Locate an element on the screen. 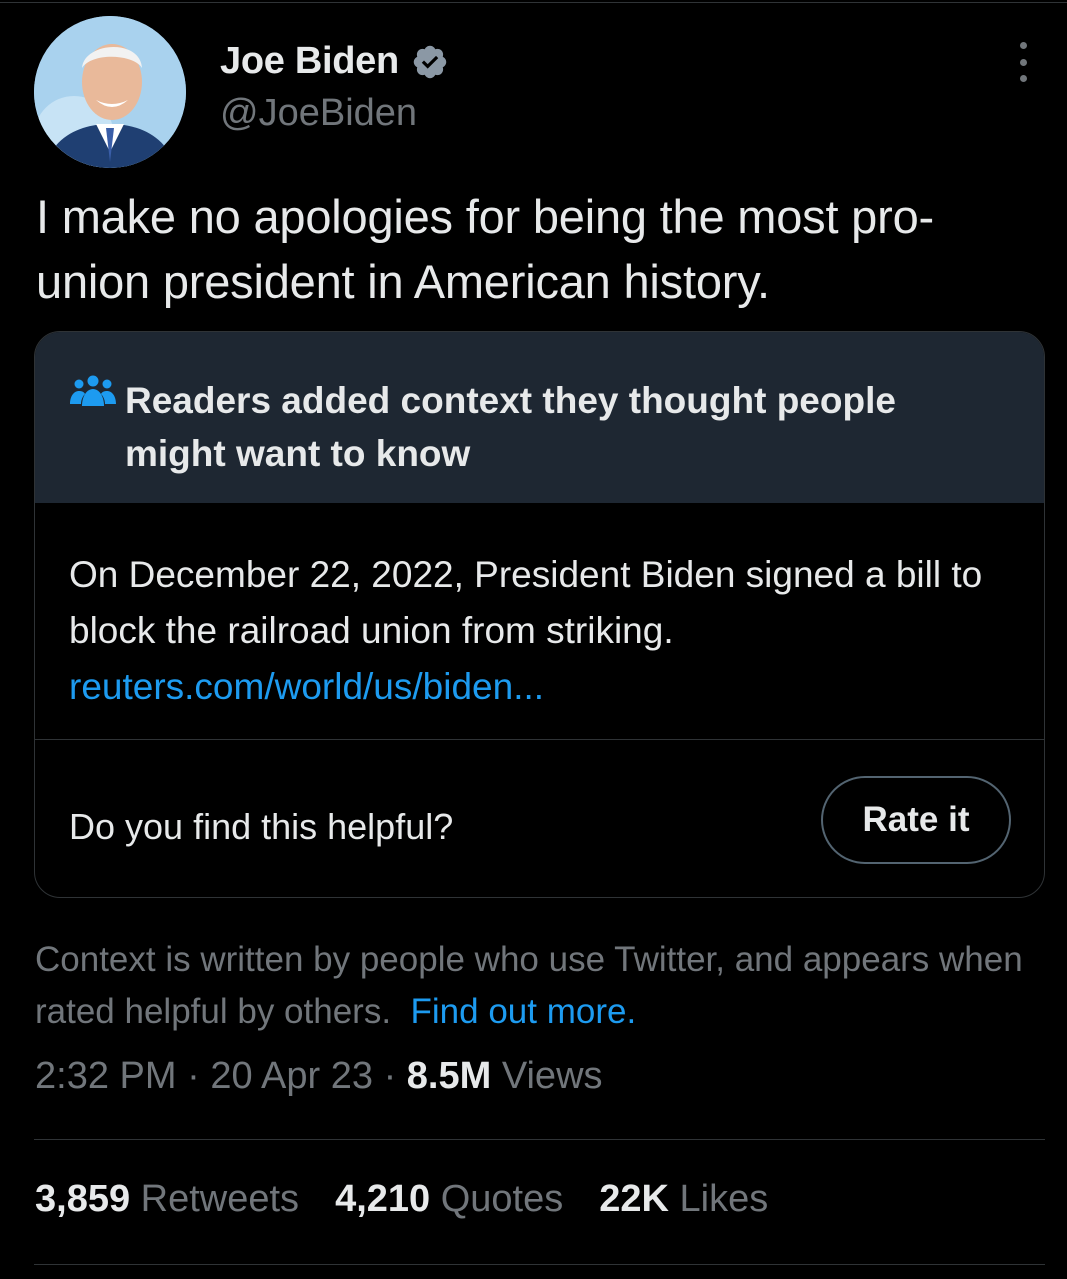  stats-bottom-divider is located at coordinates (539, 1264).